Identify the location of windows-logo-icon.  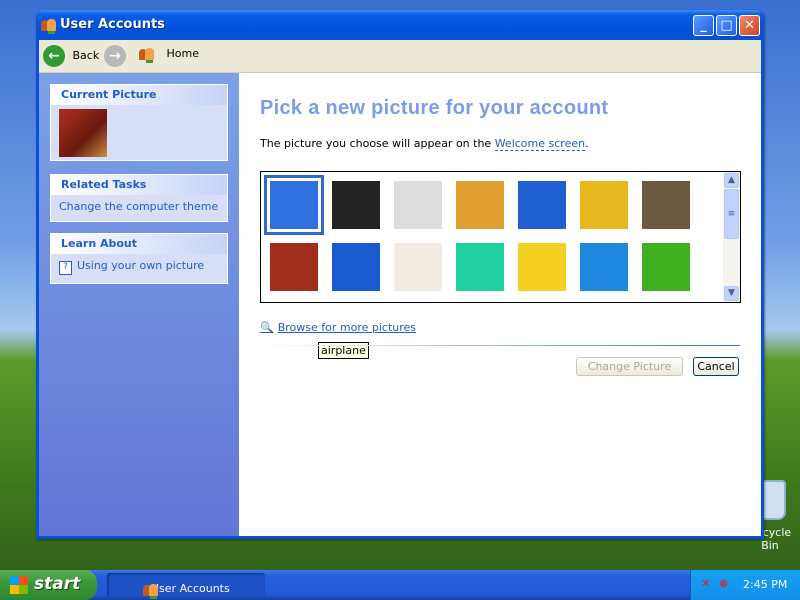
(19, 585).